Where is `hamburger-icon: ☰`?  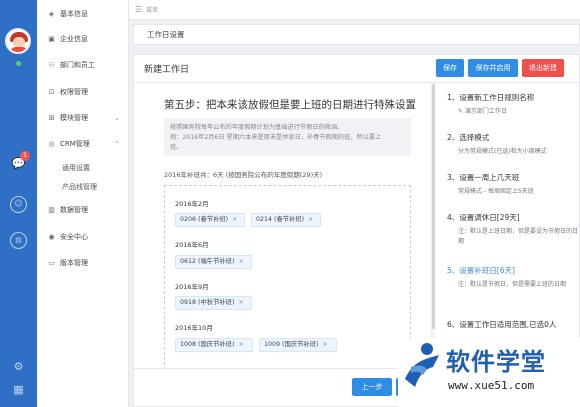
hamburger-icon: ☰ is located at coordinates (138, 9).